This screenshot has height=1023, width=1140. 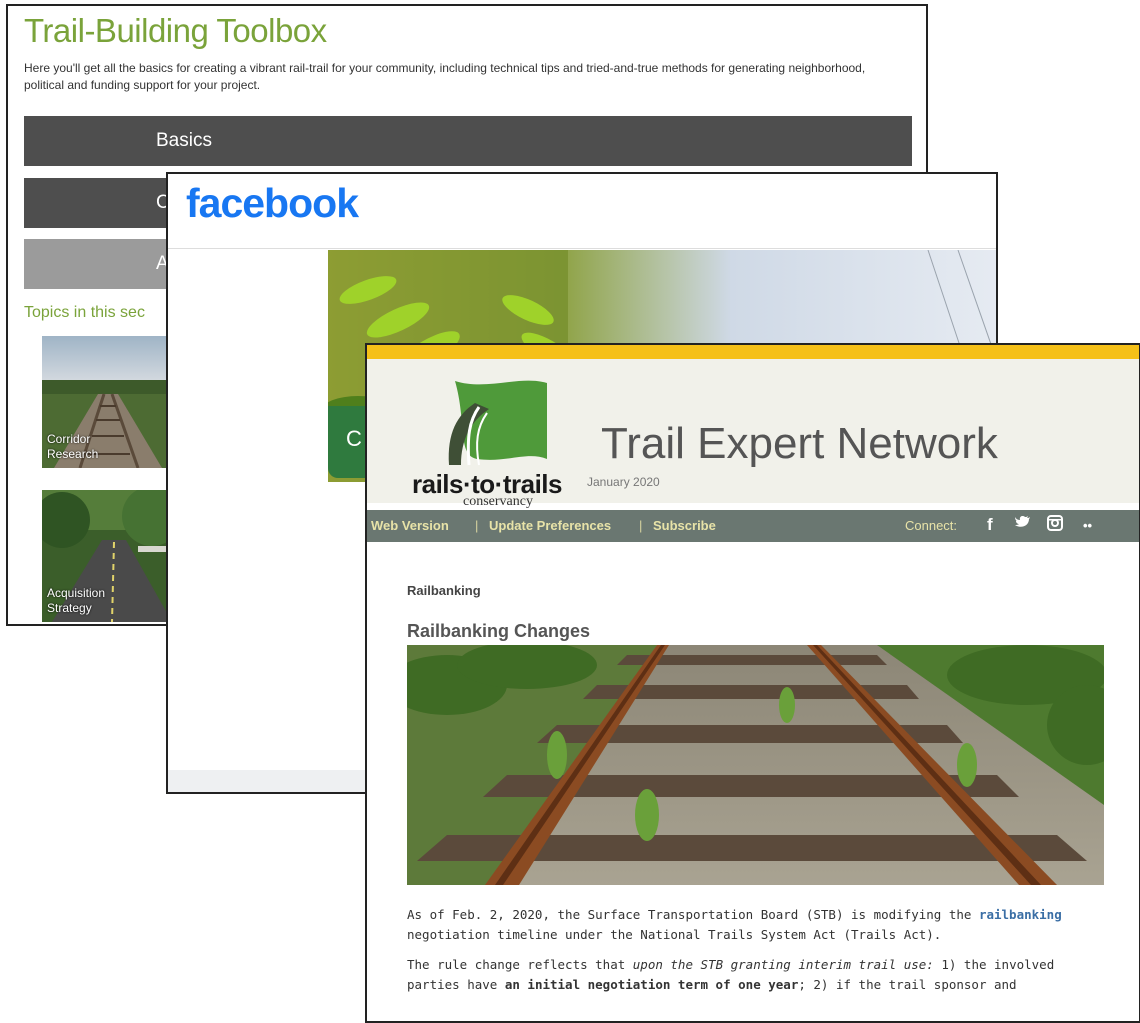 I want to click on facebook-icon: f, so click(x=990, y=525).